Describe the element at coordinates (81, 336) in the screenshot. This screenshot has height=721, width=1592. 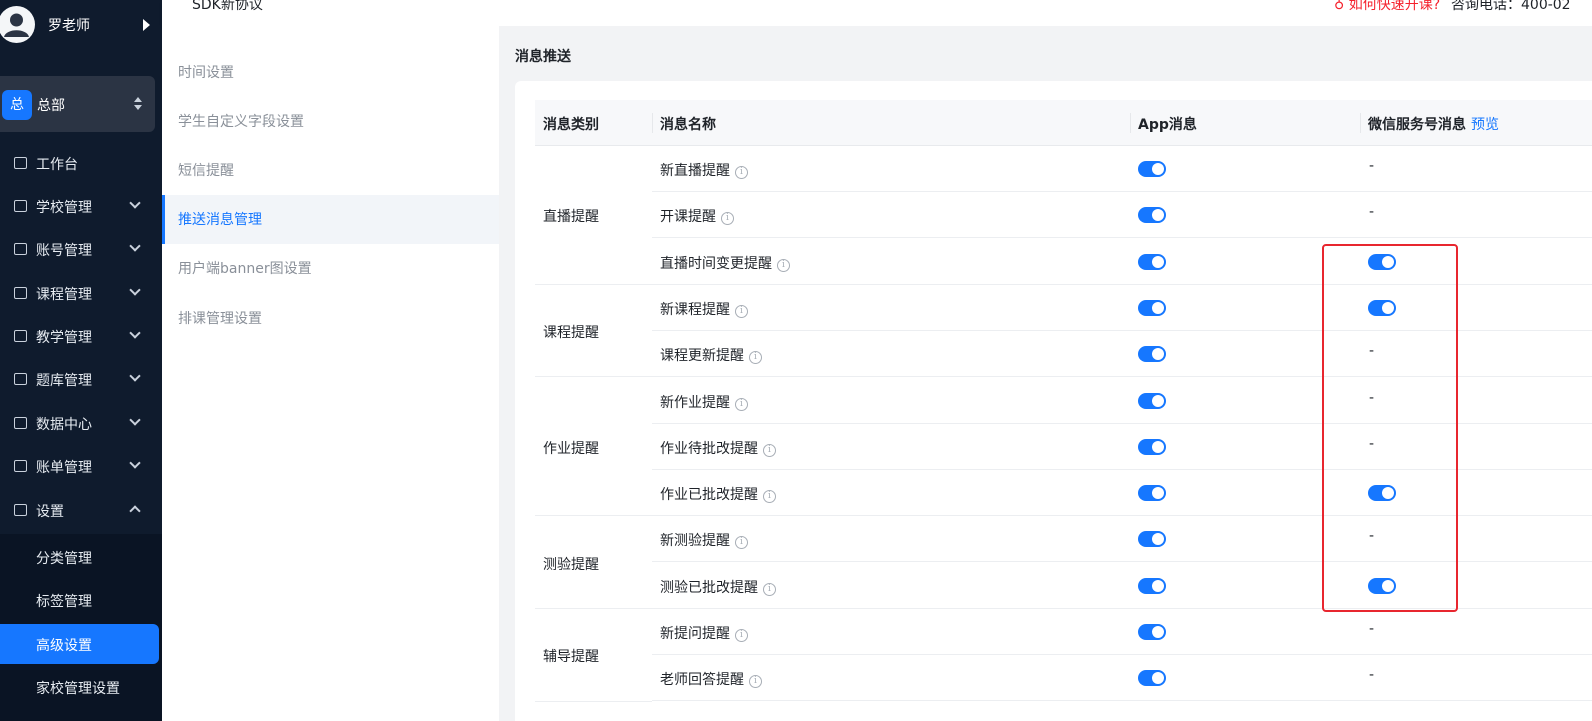
I see `nav-item-4: 教学管理` at that location.